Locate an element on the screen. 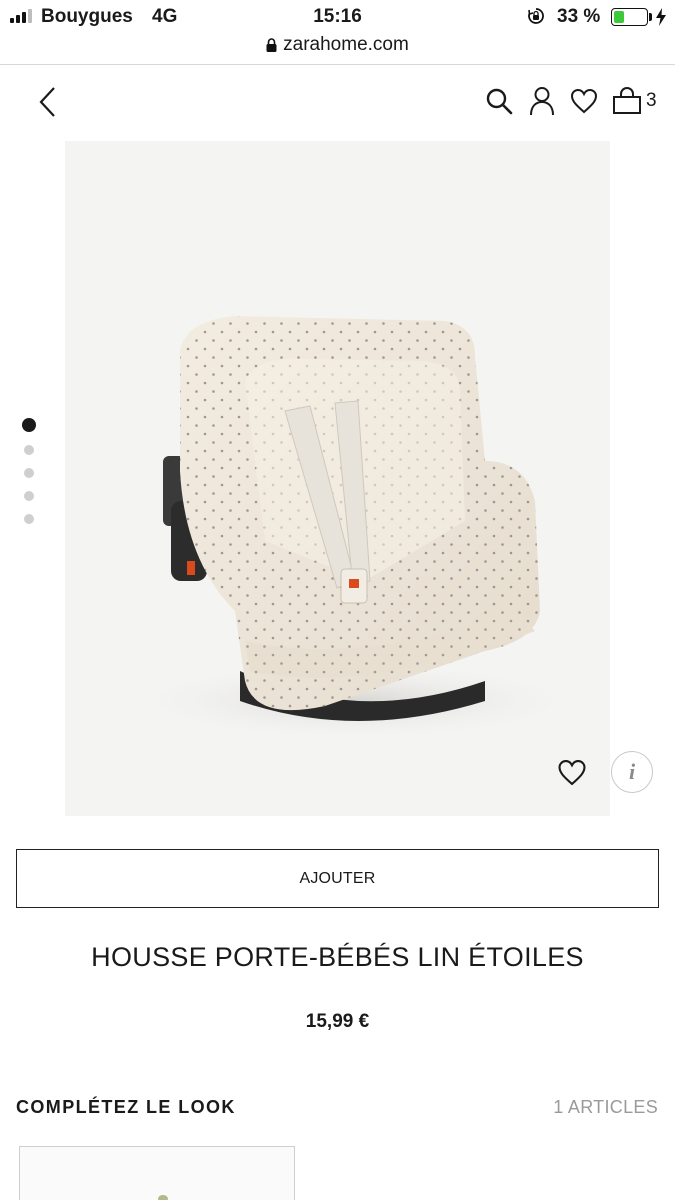 The image size is (675, 1200). back-button is located at coordinates (47, 102).